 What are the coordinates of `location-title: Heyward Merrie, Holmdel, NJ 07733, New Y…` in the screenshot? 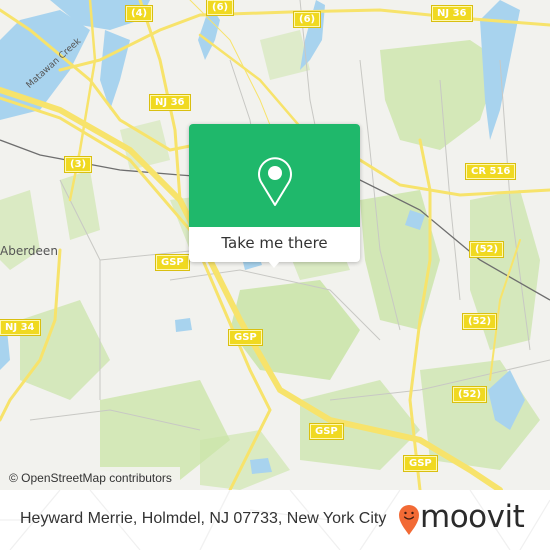 It's located at (203, 518).